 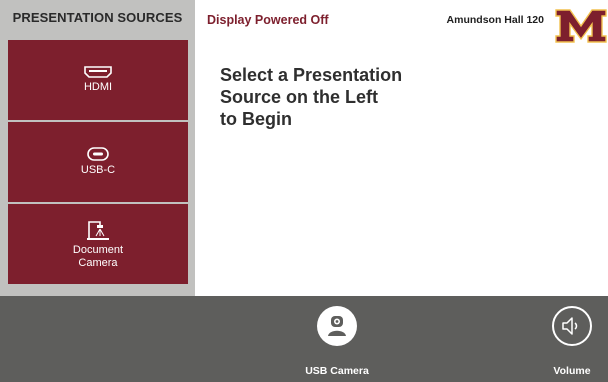 What do you see at coordinates (98, 87) in the screenshot?
I see `source-label-hdmi: HDMI` at bounding box center [98, 87].